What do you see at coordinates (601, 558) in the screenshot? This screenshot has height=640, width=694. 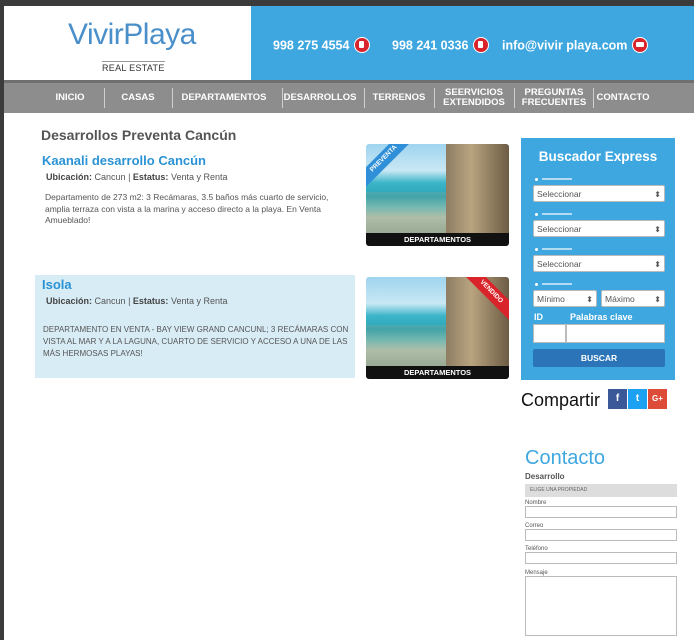 I see `phone-input` at bounding box center [601, 558].